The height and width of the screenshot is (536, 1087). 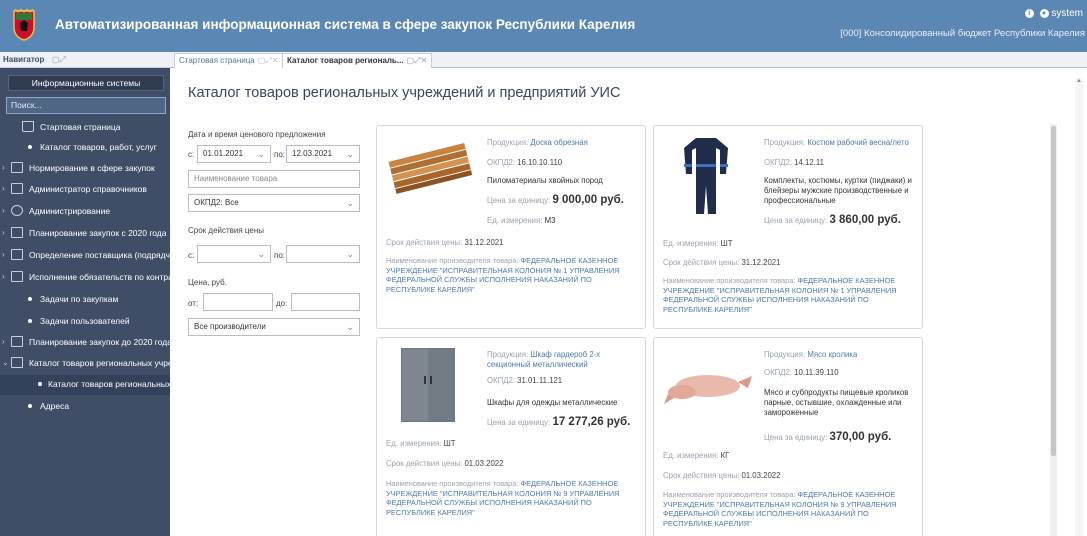 I want to click on price-value: 370,00 руб., so click(x=860, y=437).